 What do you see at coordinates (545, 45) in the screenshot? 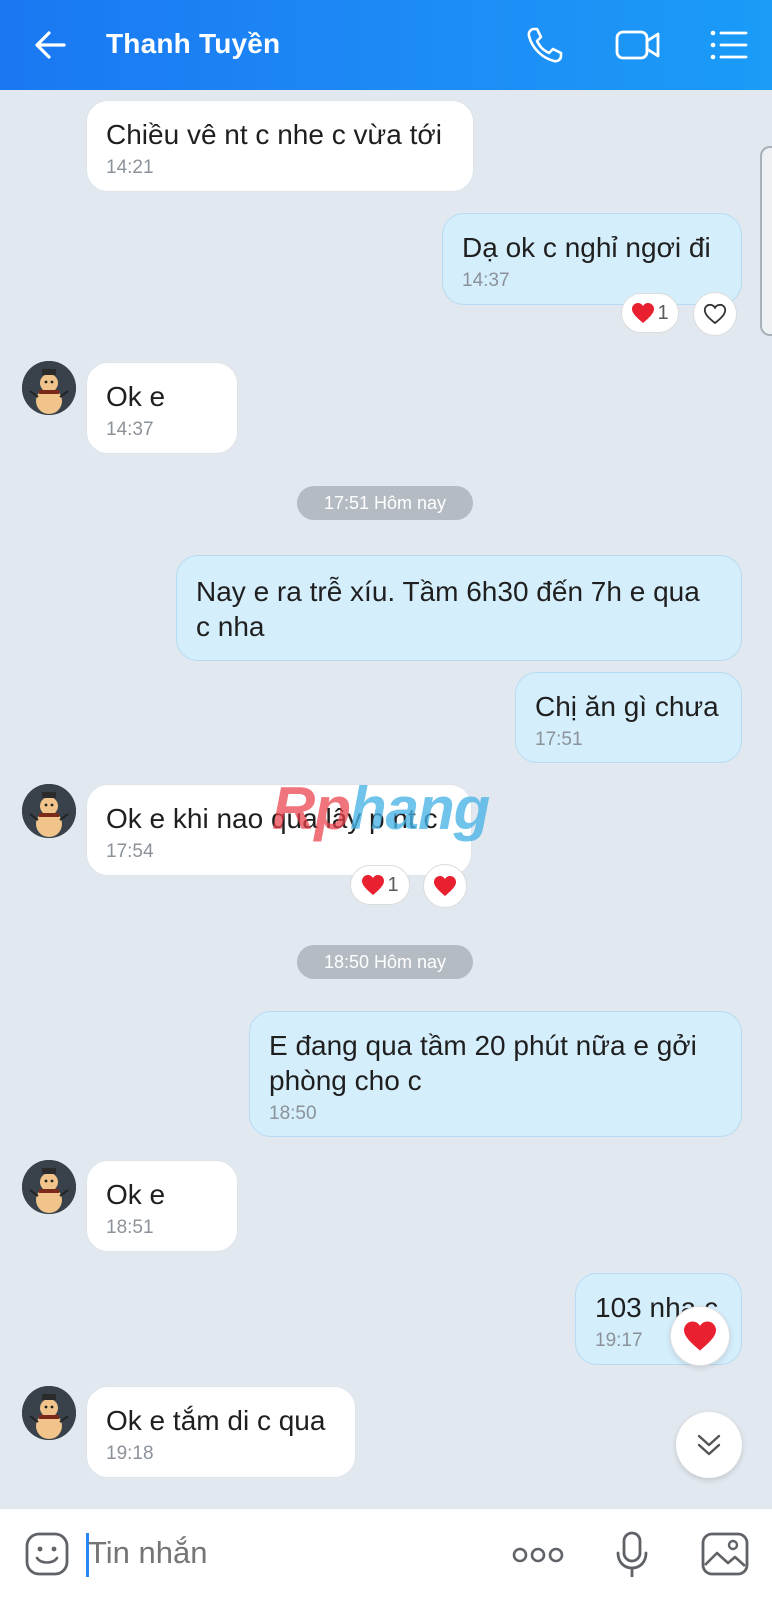
I see `phone-icon` at bounding box center [545, 45].